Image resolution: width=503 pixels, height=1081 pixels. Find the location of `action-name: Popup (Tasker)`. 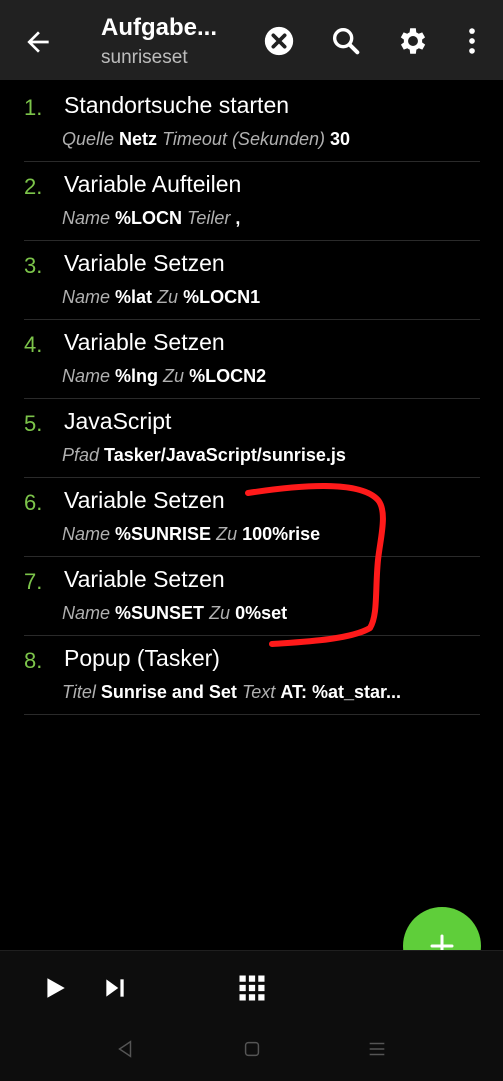

action-name: Popup (Tasker) is located at coordinates (142, 658).